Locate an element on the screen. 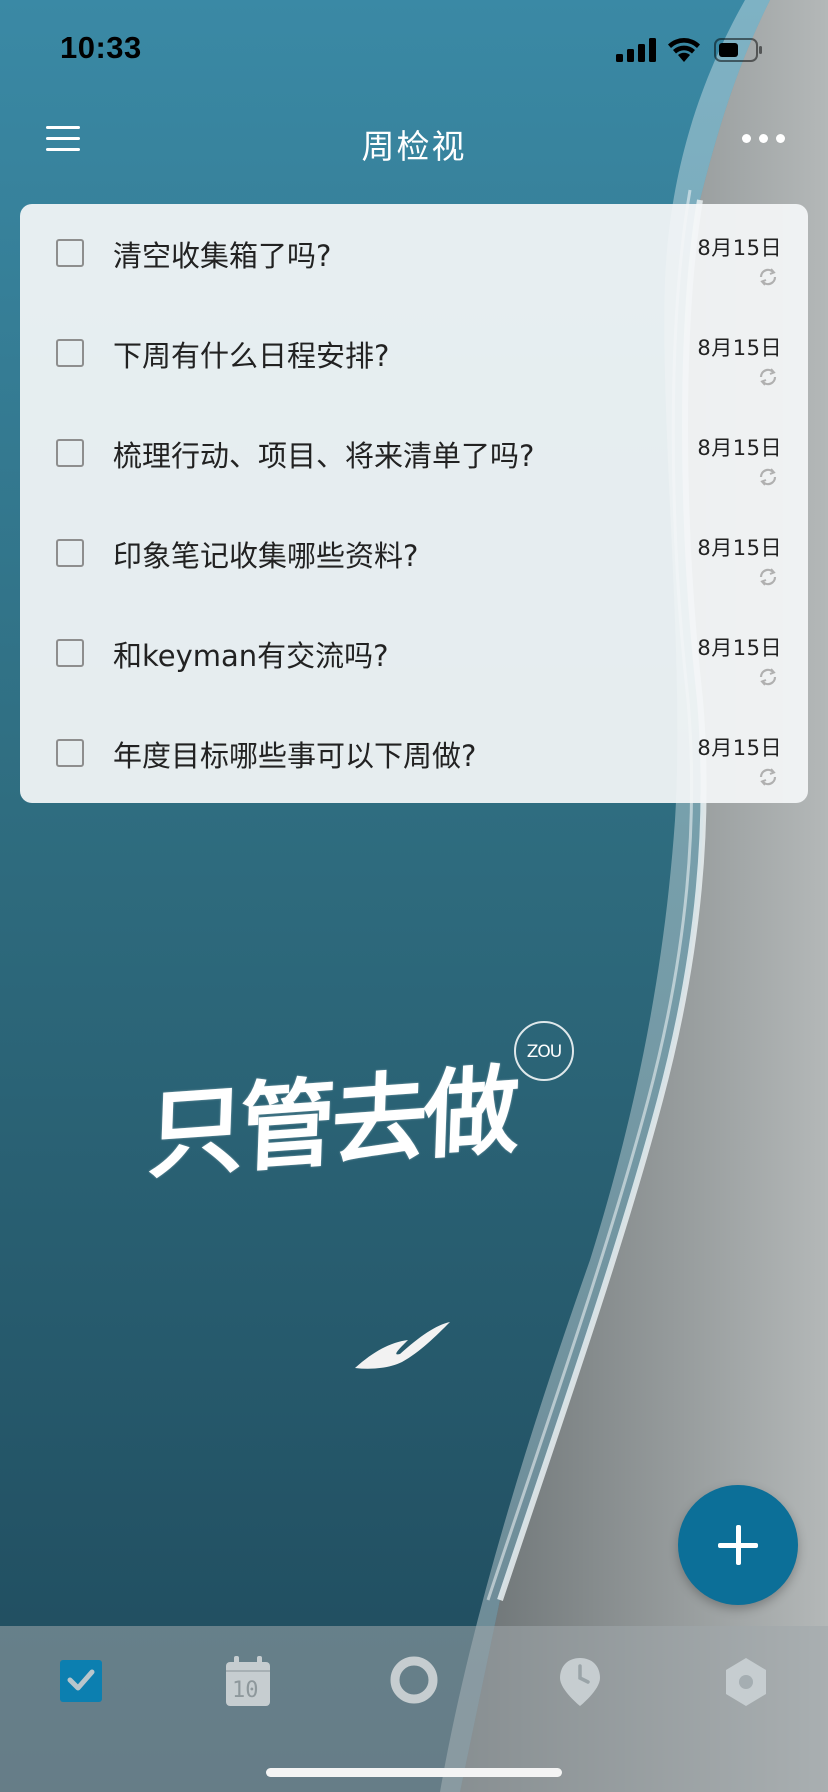 The height and width of the screenshot is (1792, 828). location-clock-icon is located at coordinates (580, 1682).